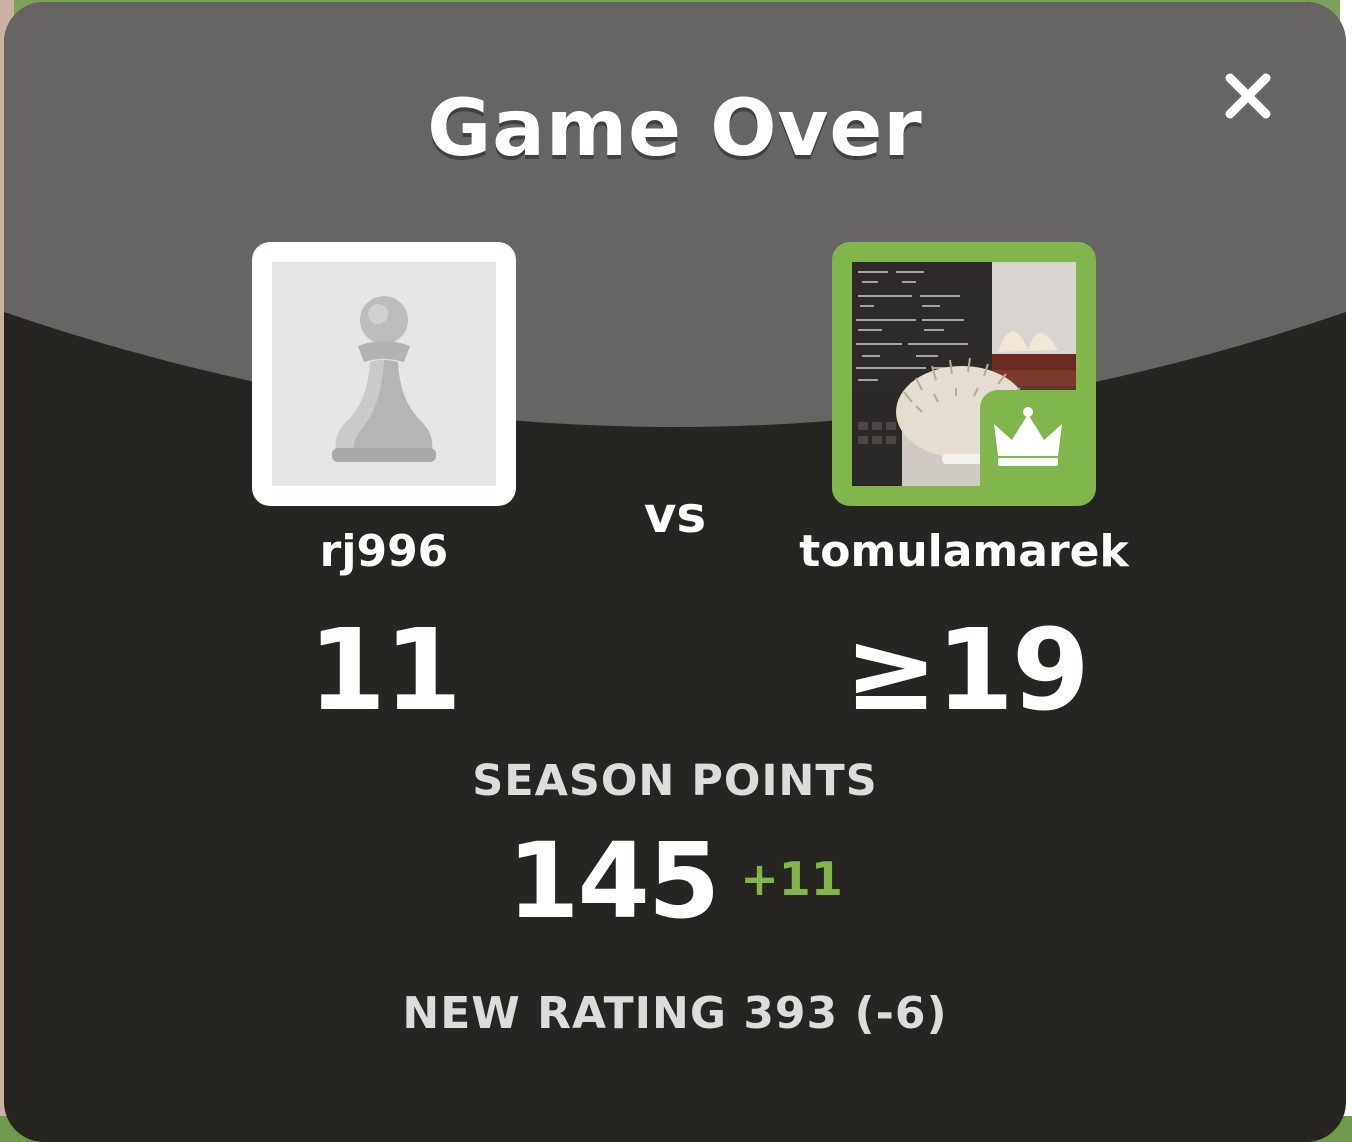  Describe the element at coordinates (967, 671) in the screenshot. I see `player-score-right: ≥19` at that location.